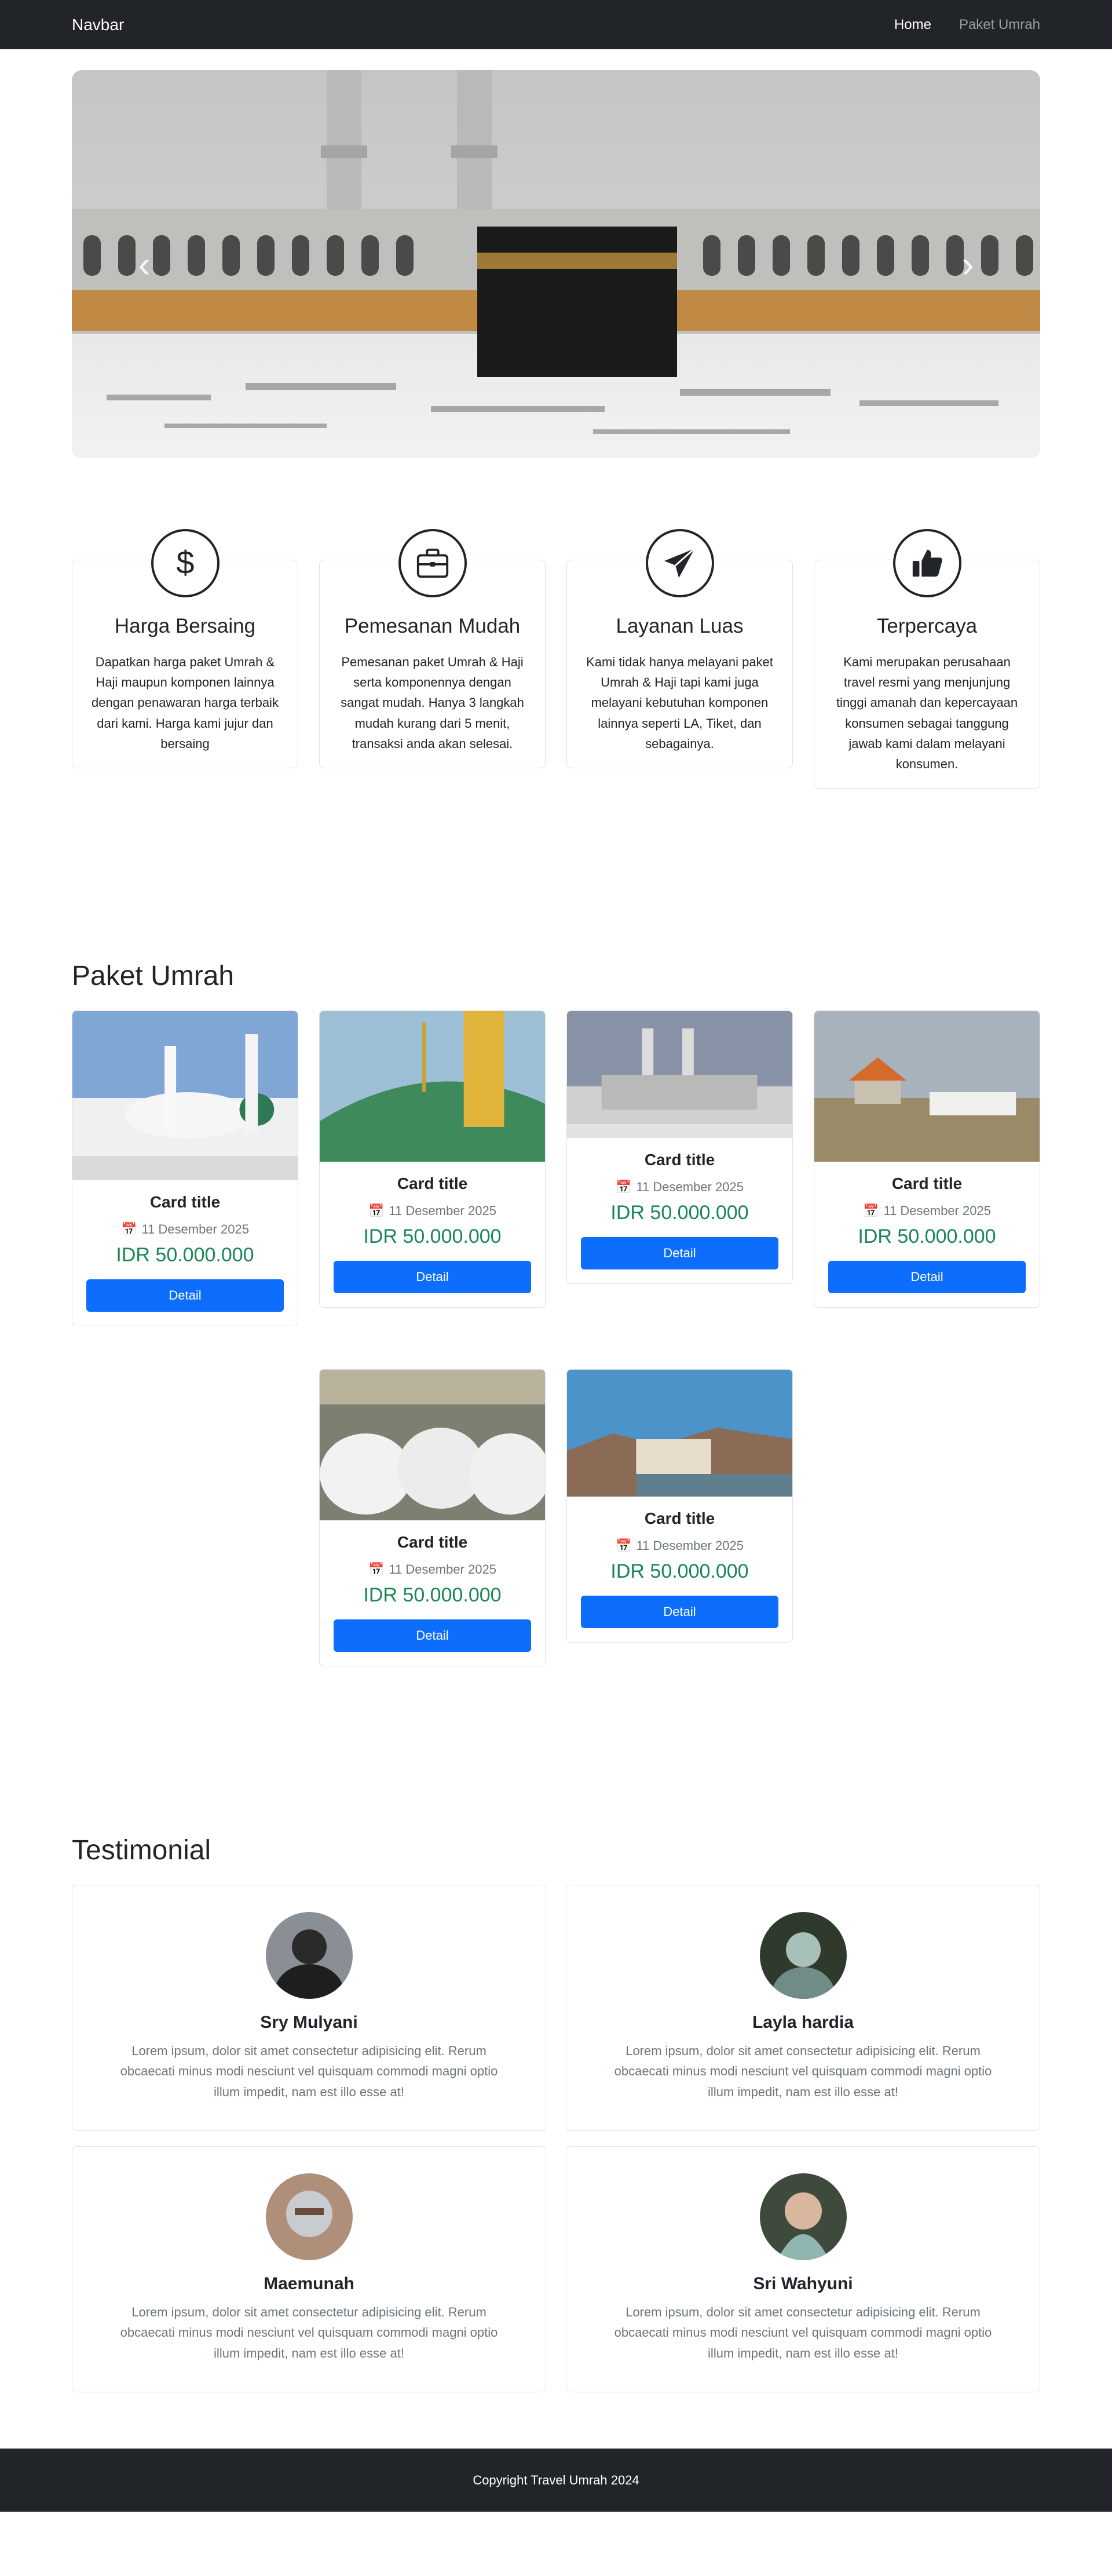 The image size is (1112, 2576). Describe the element at coordinates (680, 626) in the screenshot. I see `feature-title: Layanan Luas` at that location.